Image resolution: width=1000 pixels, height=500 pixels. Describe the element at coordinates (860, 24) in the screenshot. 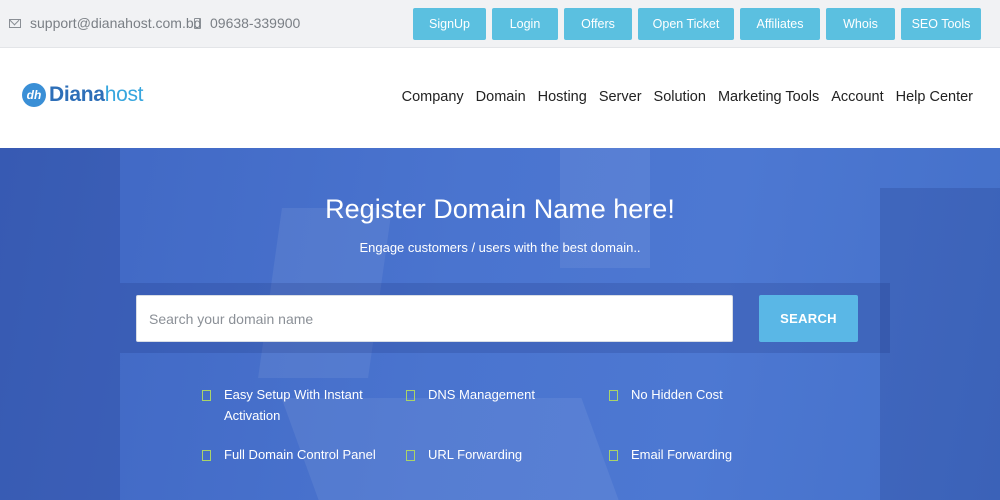

I see `whois-button: Whois` at that location.